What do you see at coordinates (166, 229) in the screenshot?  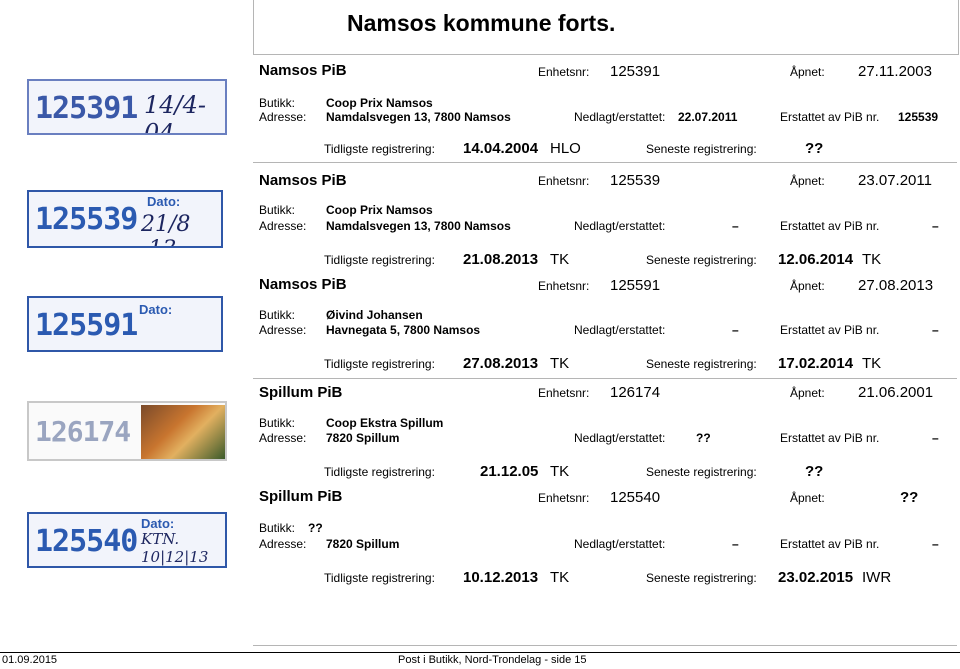 I see `stamp-handwriting: 21/8 -13` at bounding box center [166, 229].